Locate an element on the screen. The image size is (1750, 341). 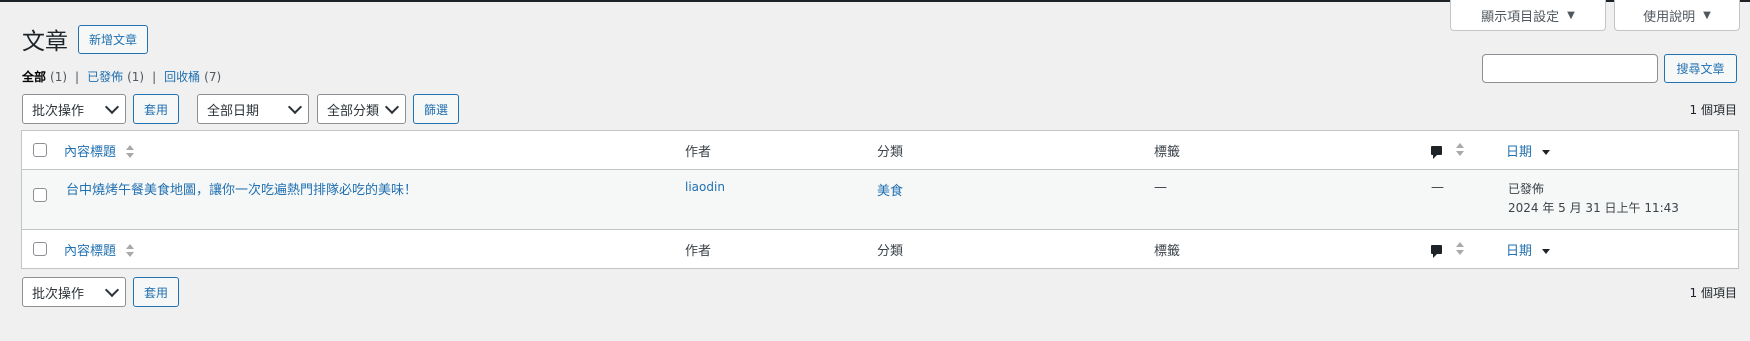
items-count-bottom: 1 個項目 is located at coordinates (1713, 293).